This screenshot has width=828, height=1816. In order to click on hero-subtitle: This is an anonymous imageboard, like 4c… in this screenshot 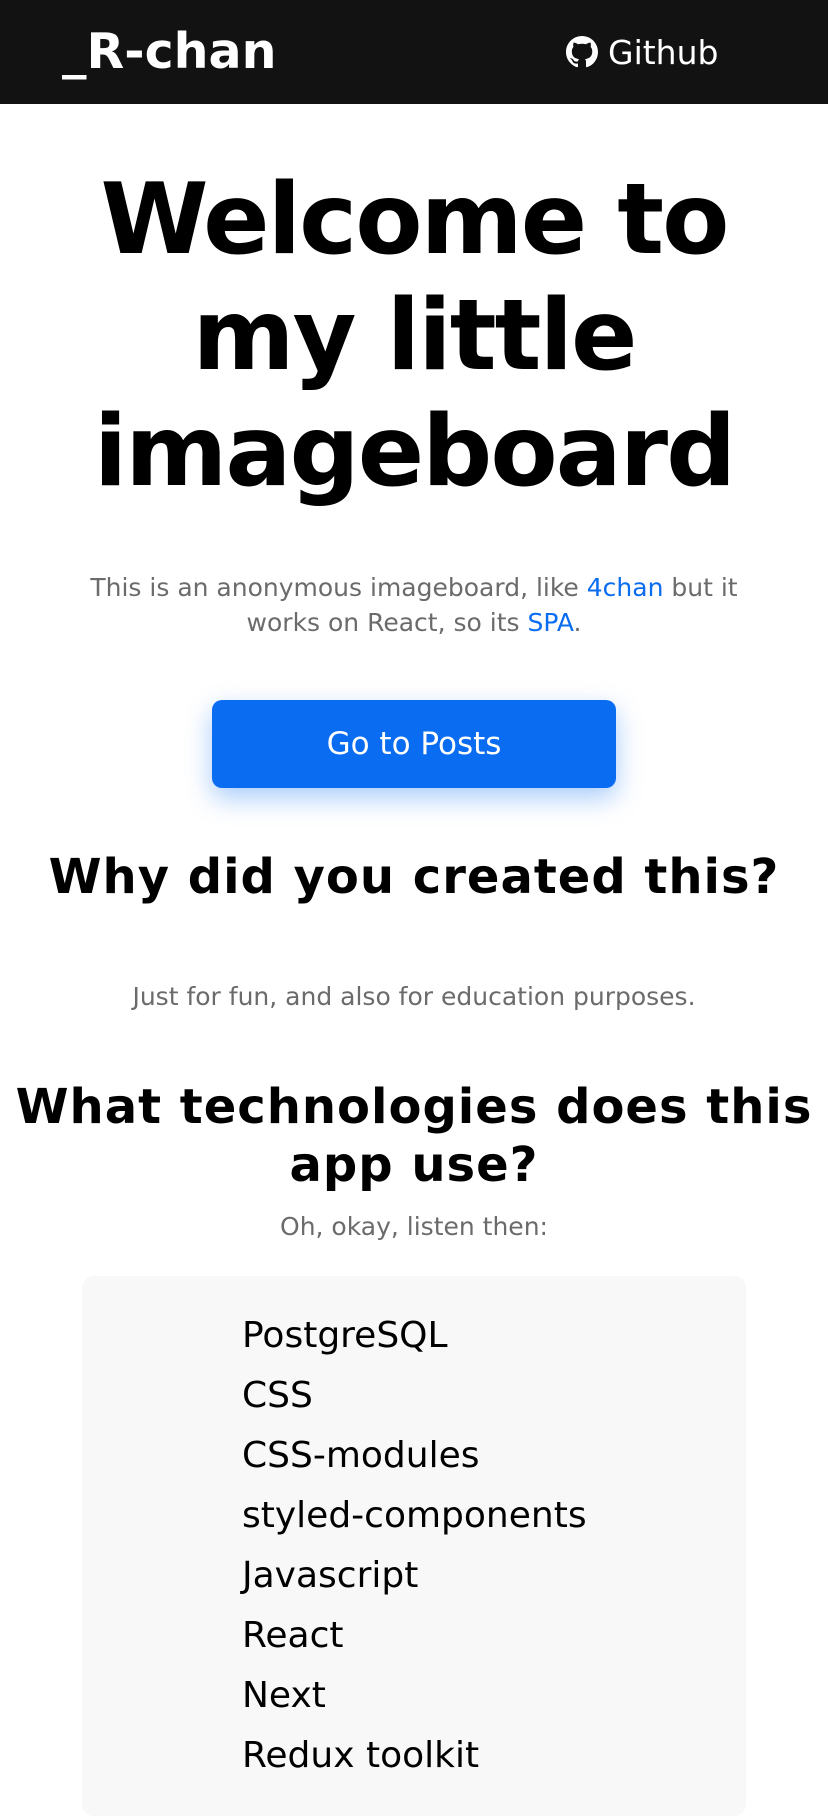, I will do `click(414, 605)`.